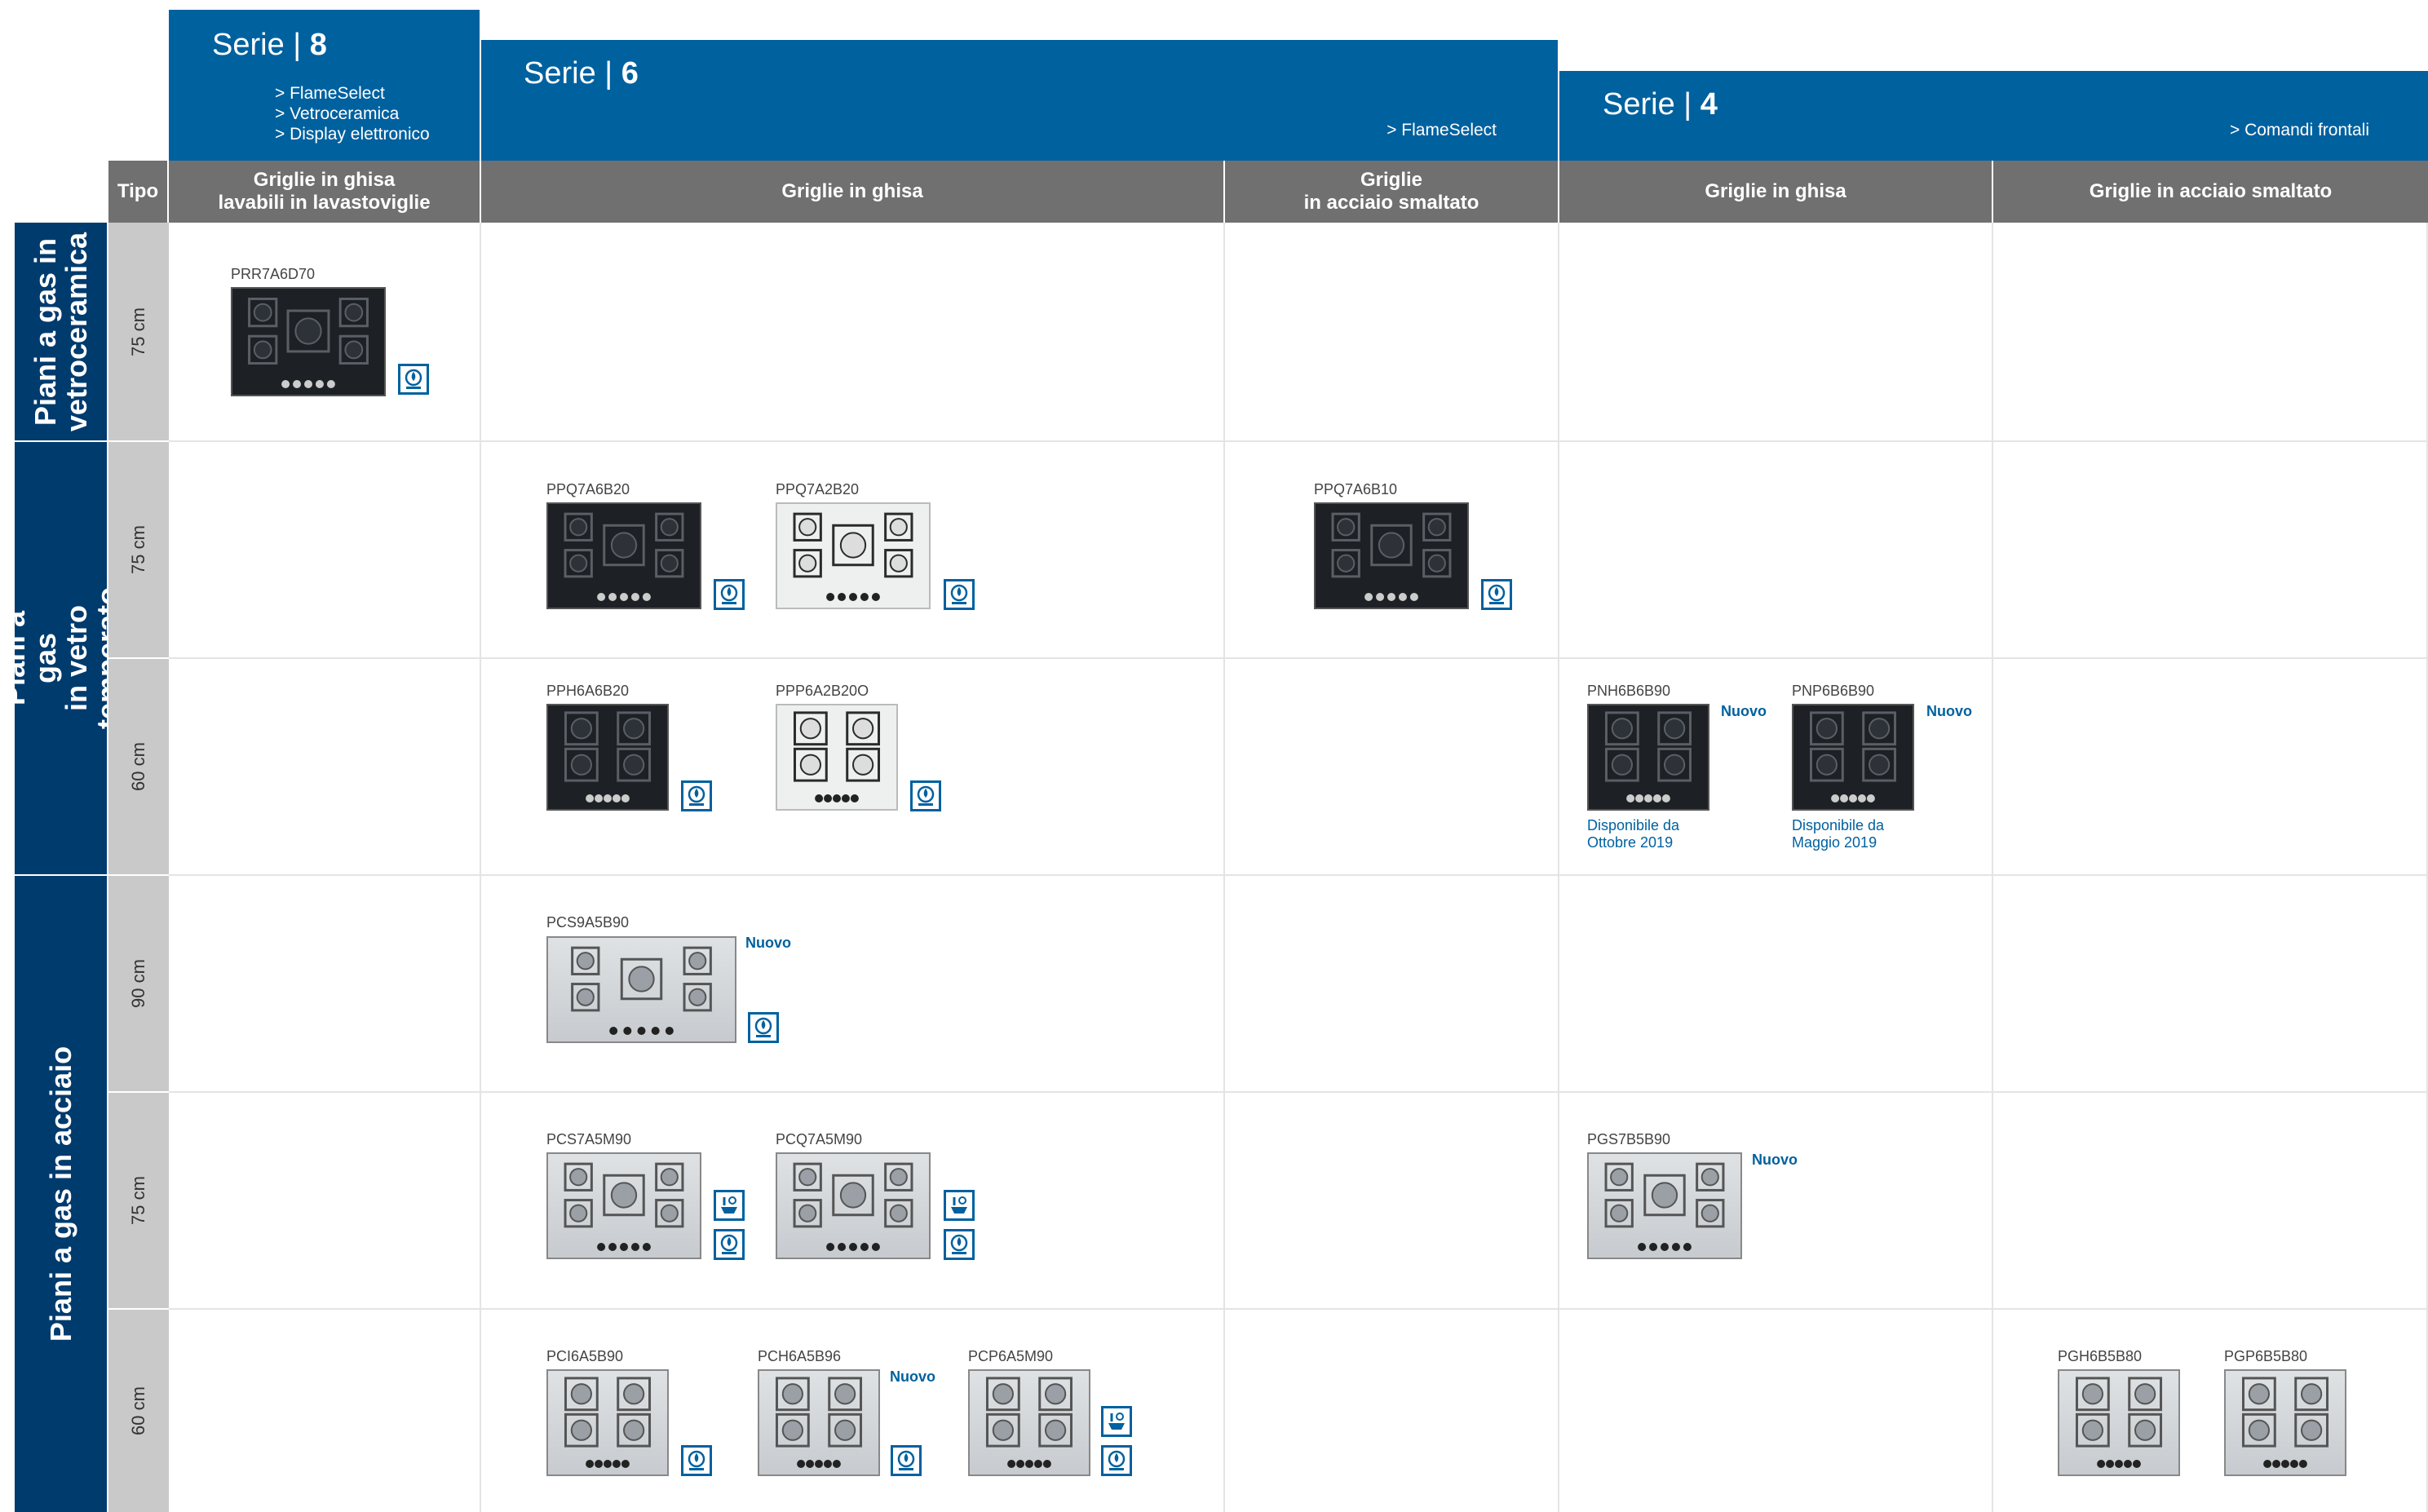 This screenshot has height=1512, width=2428. Describe the element at coordinates (1019, 100) in the screenshot. I see `serie-6-header: Serie | 6 > FlameSelect` at that location.